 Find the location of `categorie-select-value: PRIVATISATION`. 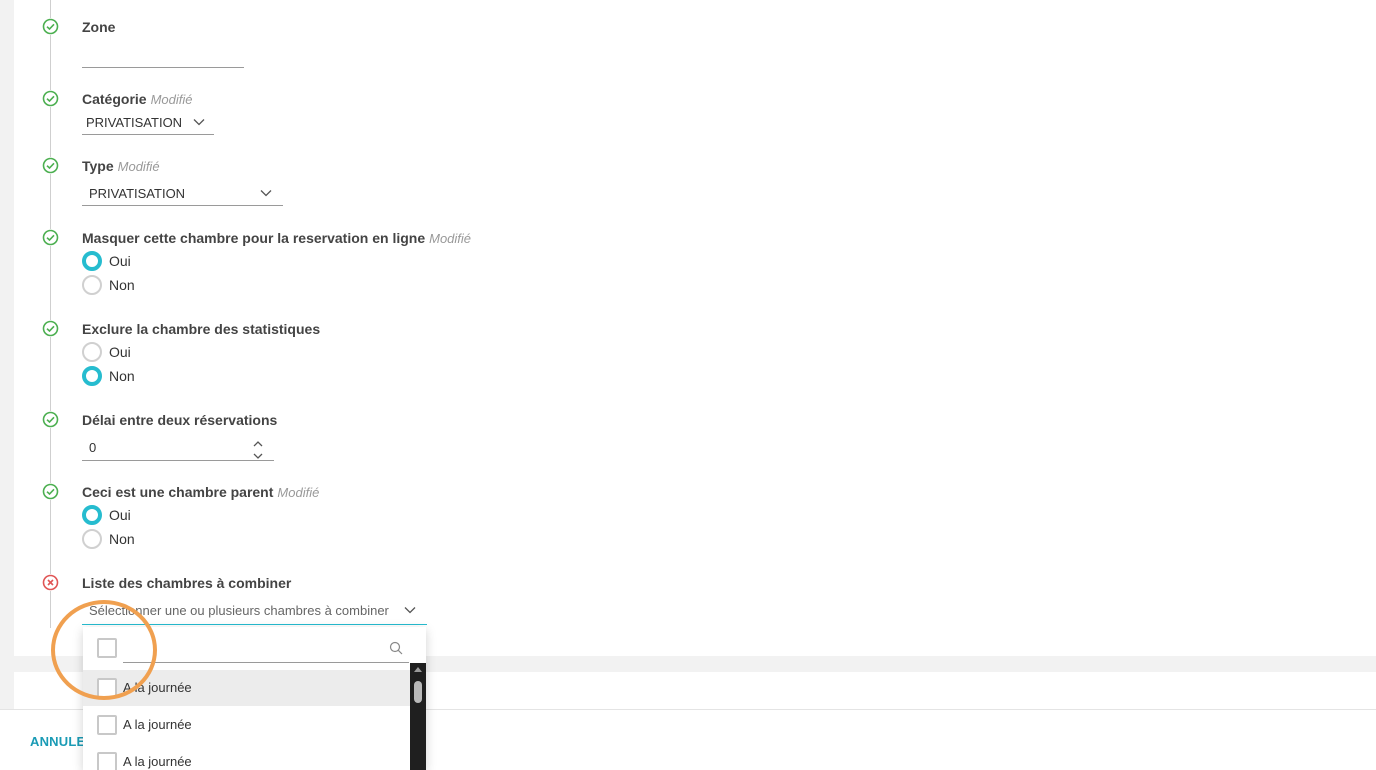

categorie-select-value: PRIVATISATION is located at coordinates (134, 122).